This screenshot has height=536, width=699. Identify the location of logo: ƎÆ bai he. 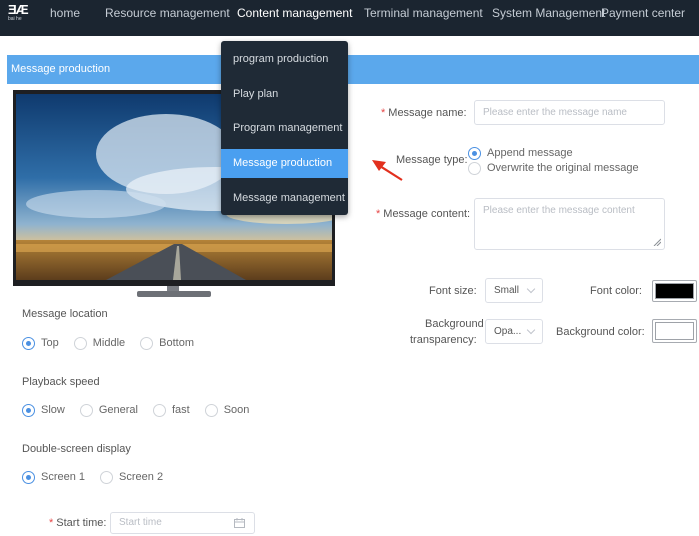
(19, 15).